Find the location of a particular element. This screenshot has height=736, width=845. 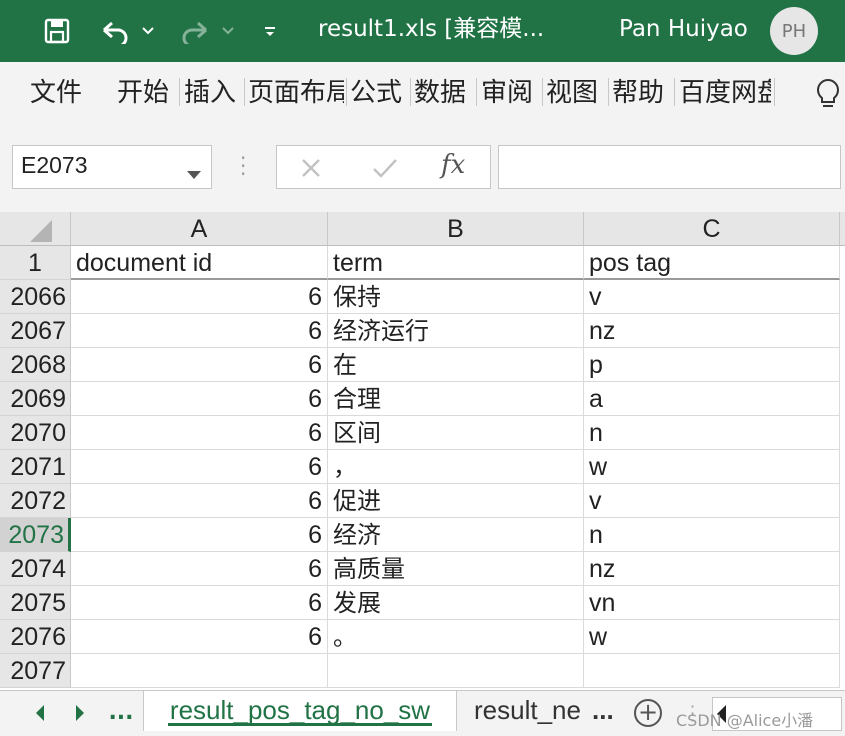

lightbulb-icon is located at coordinates (828, 96).